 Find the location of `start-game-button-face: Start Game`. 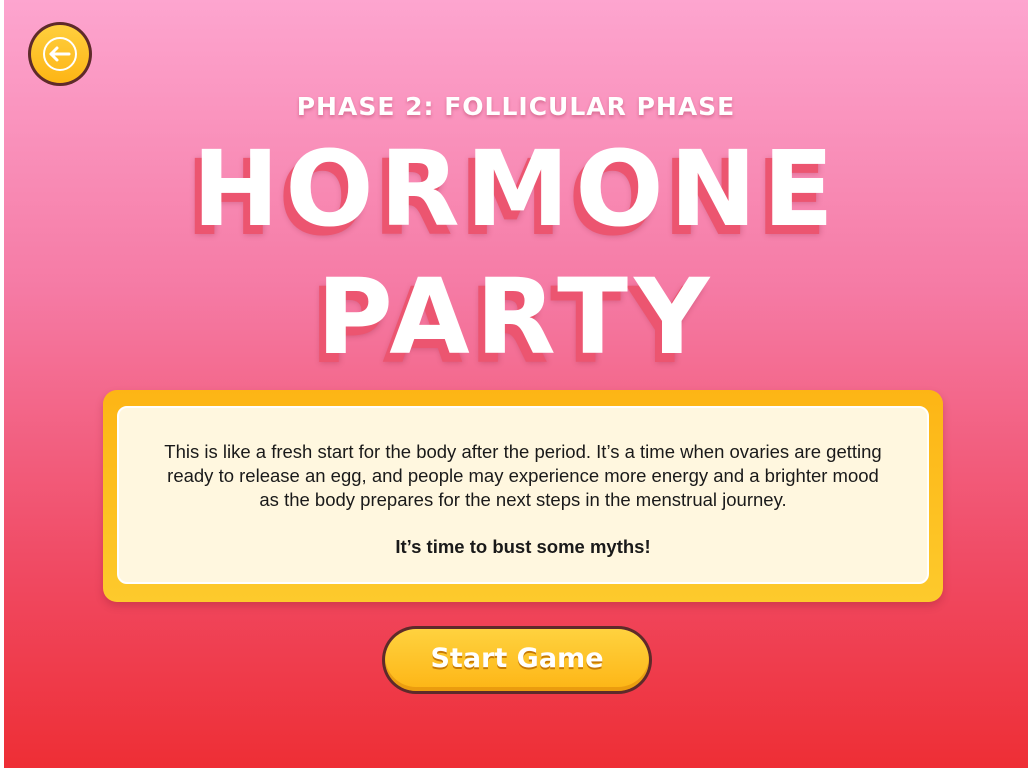

start-game-button-face: Start Game is located at coordinates (517, 660).